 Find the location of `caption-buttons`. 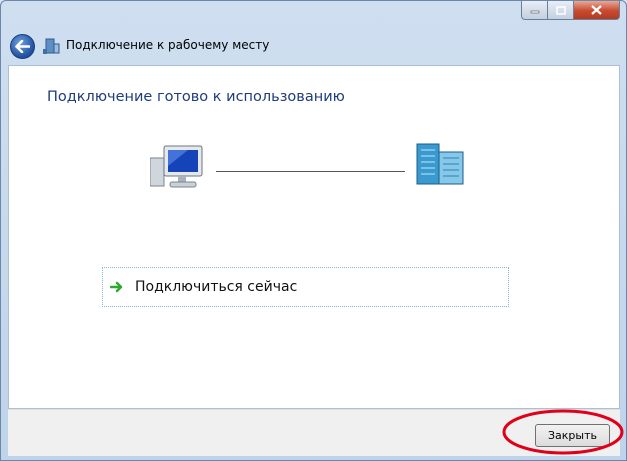

caption-buttons is located at coordinates (570, 11).